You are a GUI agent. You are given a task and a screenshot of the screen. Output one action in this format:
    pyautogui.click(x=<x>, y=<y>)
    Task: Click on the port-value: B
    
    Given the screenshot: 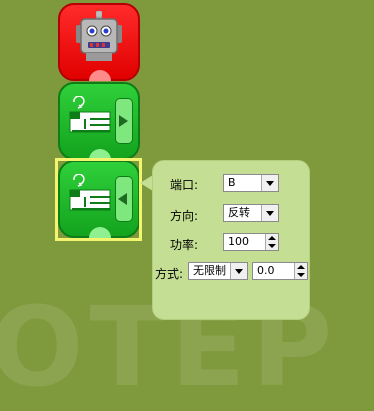 What is the action you would take?
    pyautogui.click(x=232, y=182)
    